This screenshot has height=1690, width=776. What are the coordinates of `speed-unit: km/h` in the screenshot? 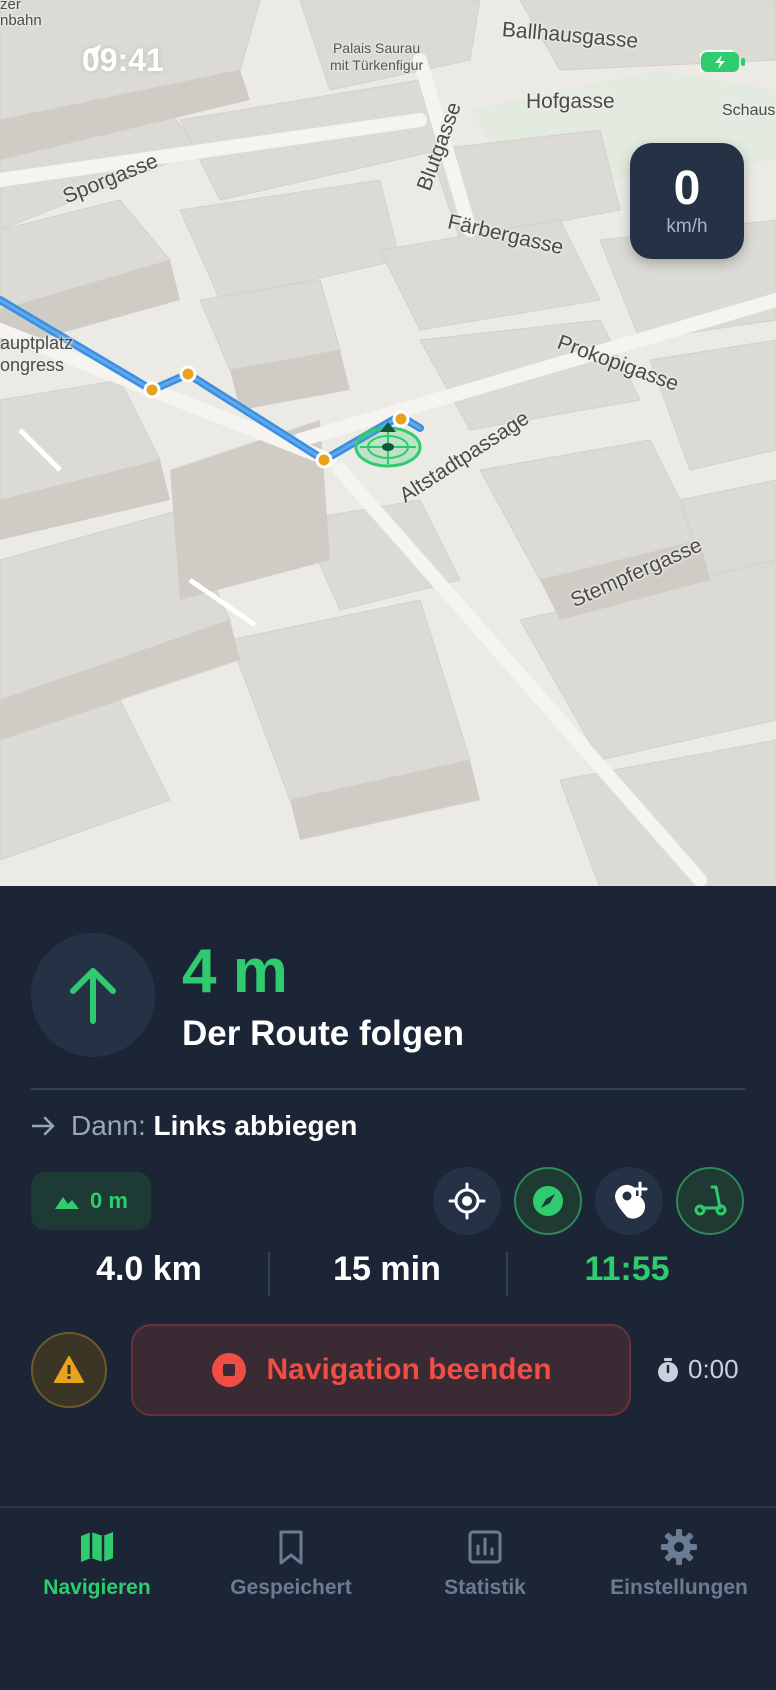 It's located at (687, 226).